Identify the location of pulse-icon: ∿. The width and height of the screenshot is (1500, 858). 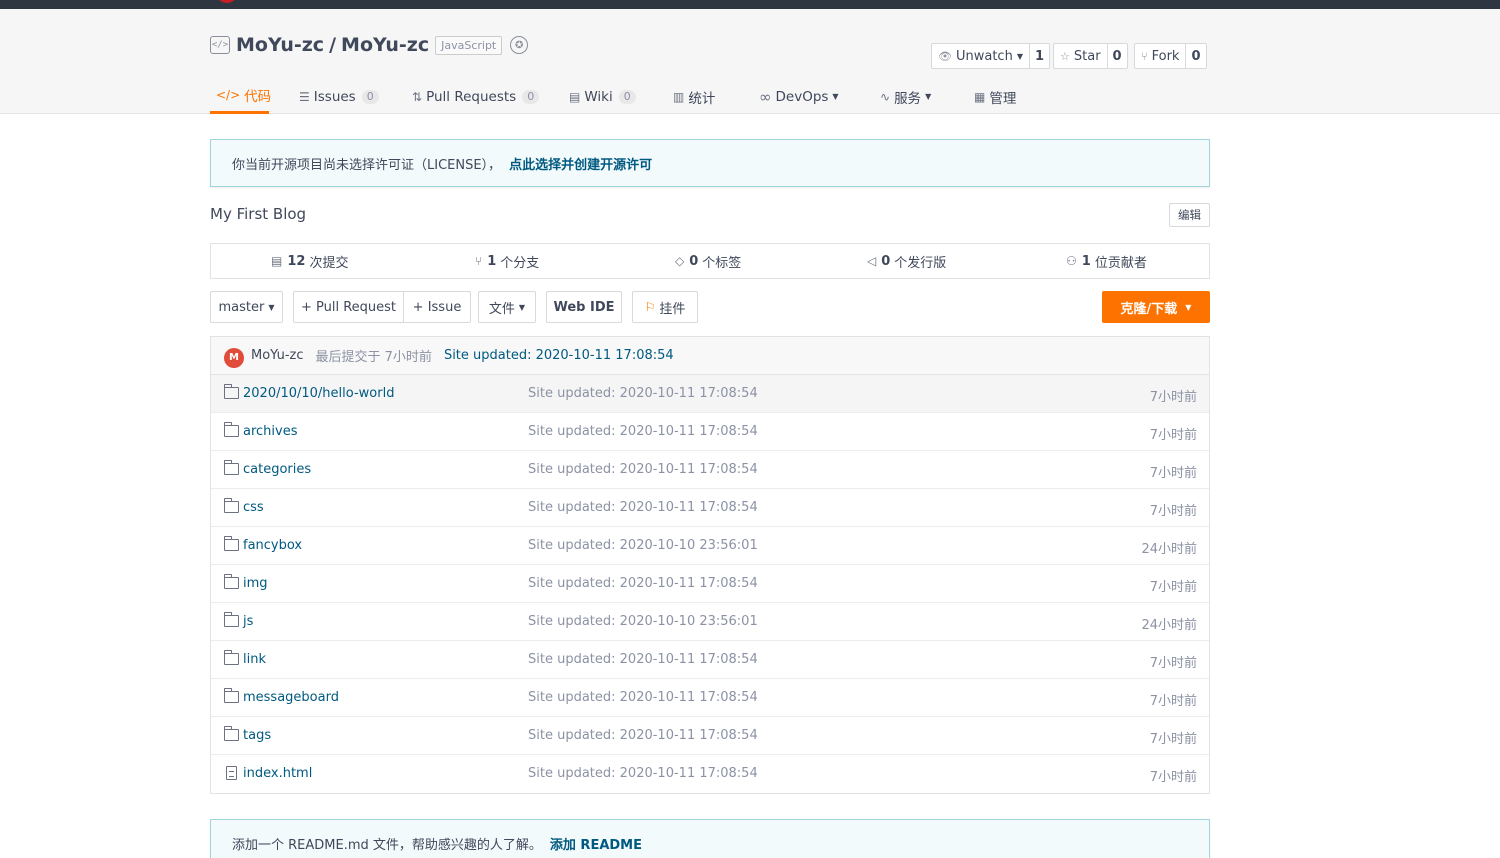
(885, 96).